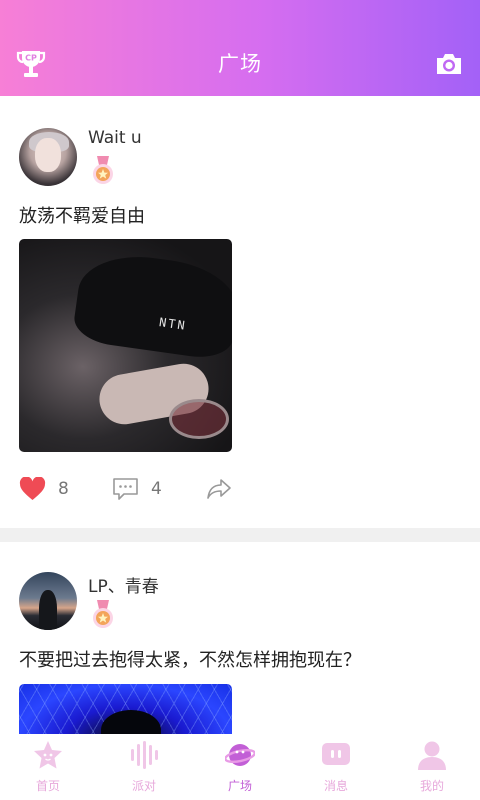 This screenshot has height=800, width=480. I want to click on page-title: 广场, so click(240, 64).